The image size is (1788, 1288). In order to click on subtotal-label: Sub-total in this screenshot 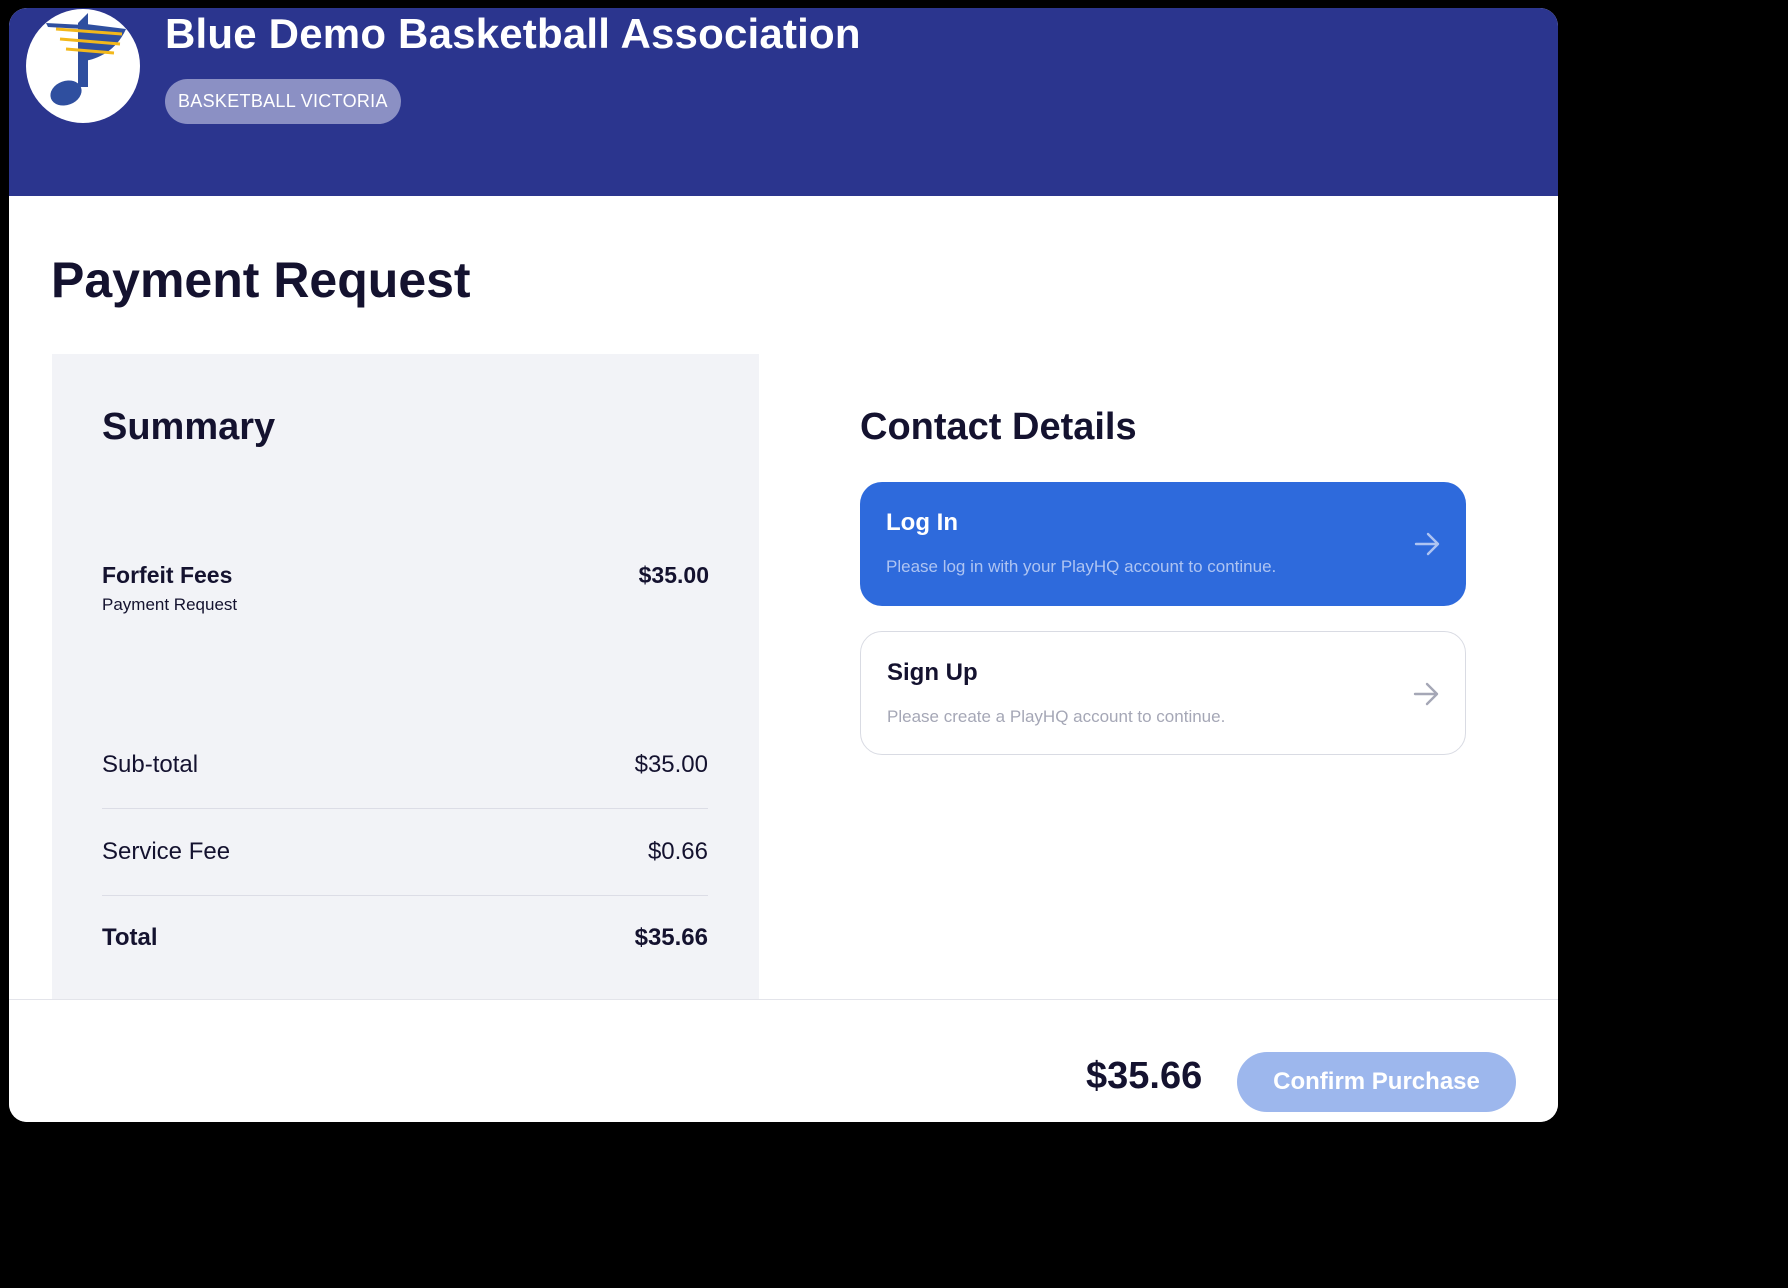, I will do `click(150, 764)`.